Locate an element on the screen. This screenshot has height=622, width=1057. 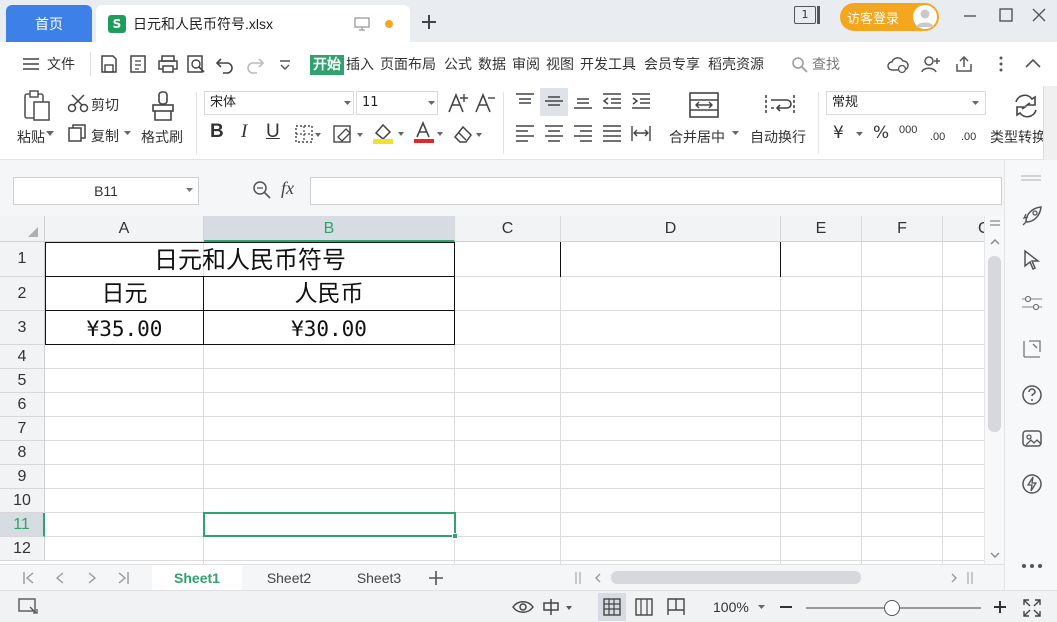
close-icon is located at coordinates (1039, 15).